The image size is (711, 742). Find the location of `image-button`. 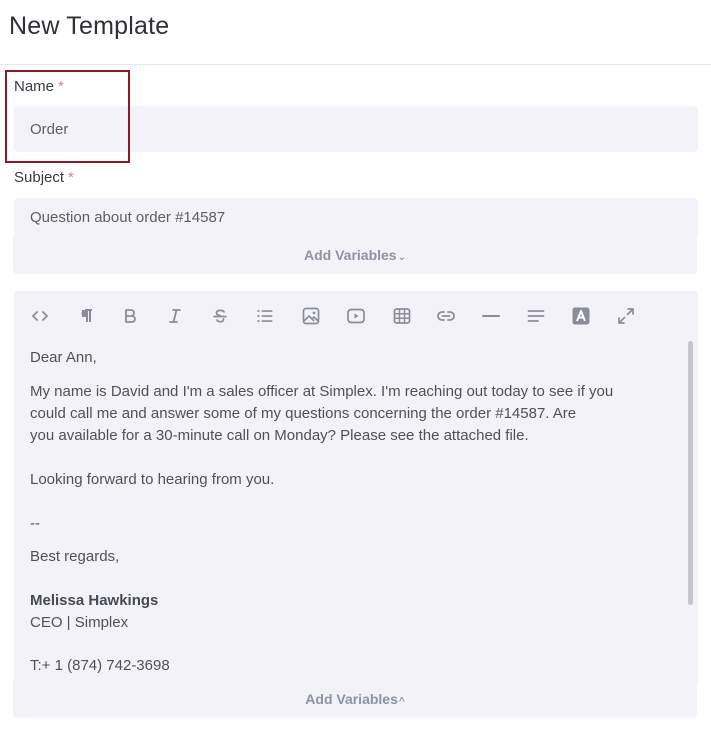

image-button is located at coordinates (311, 316).